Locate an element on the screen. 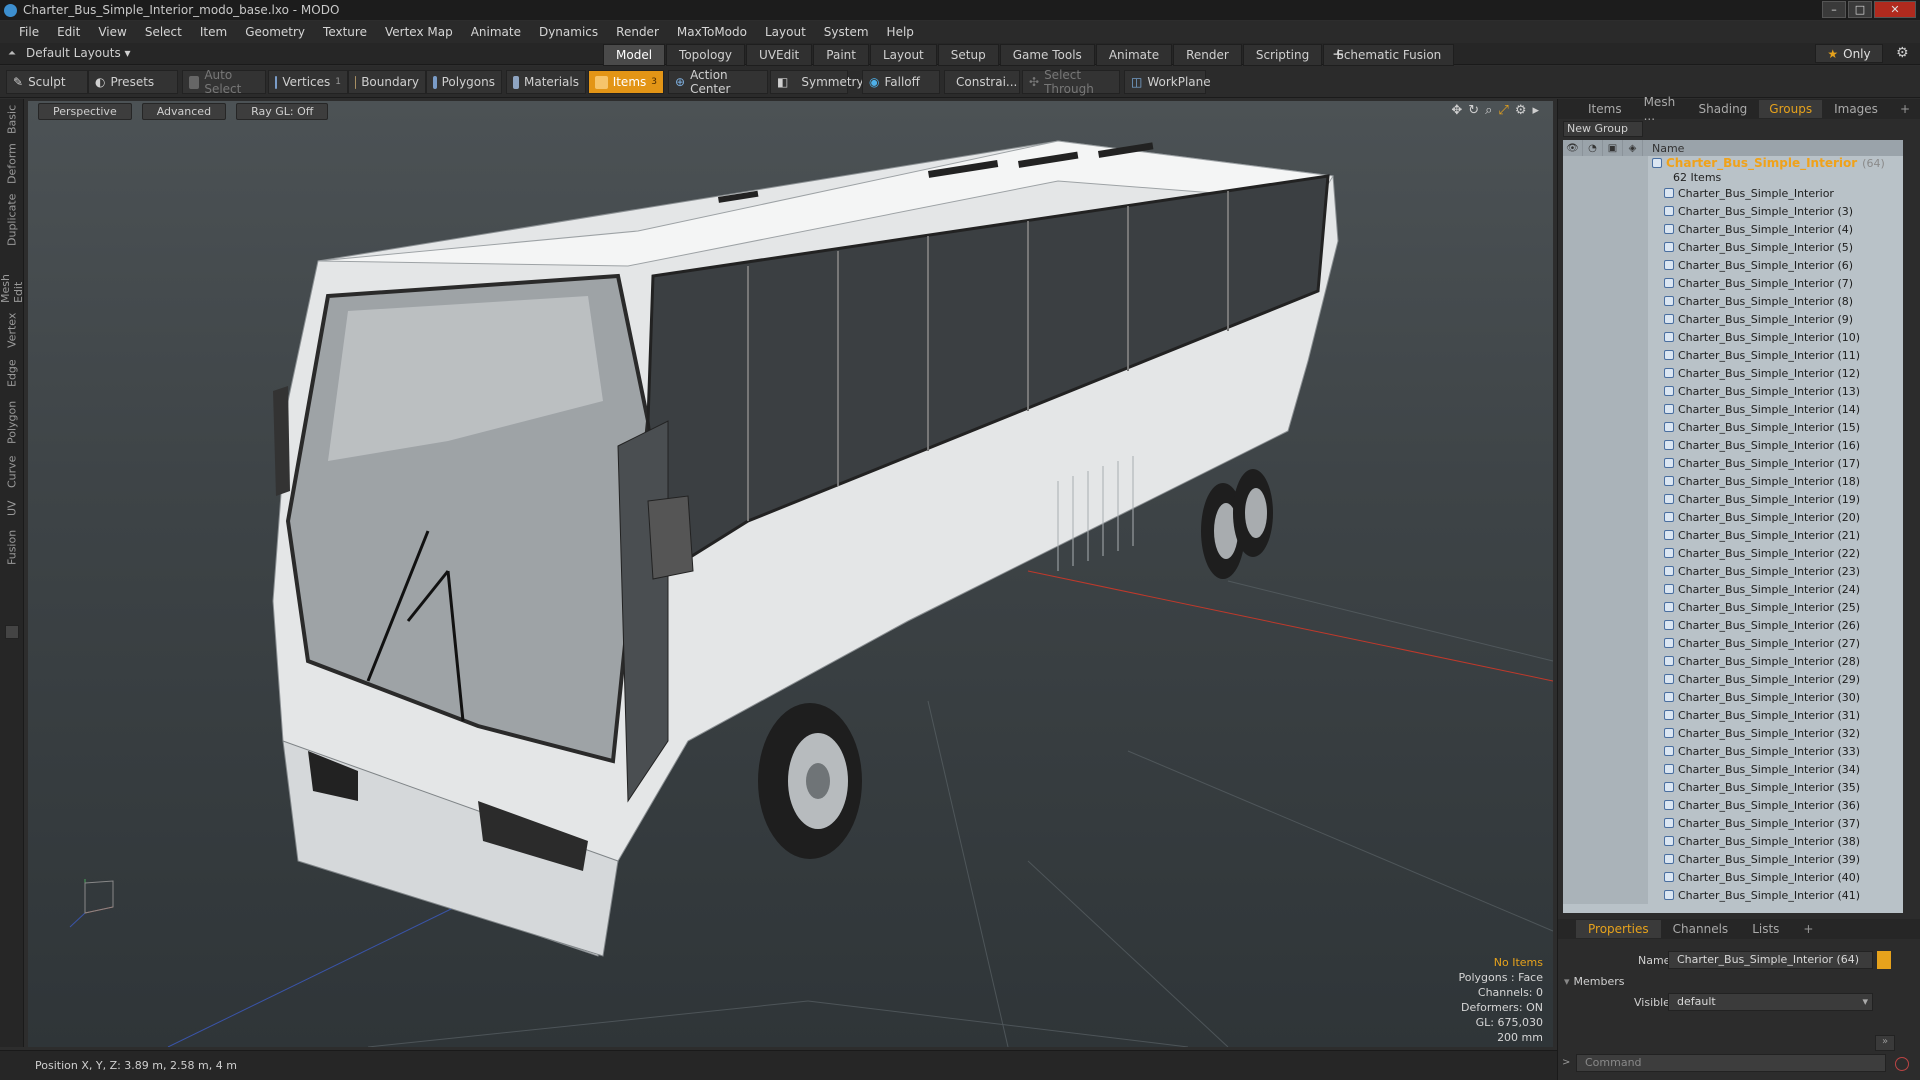  symmetry-button: ◧ Symmetry is located at coordinates (817, 82).